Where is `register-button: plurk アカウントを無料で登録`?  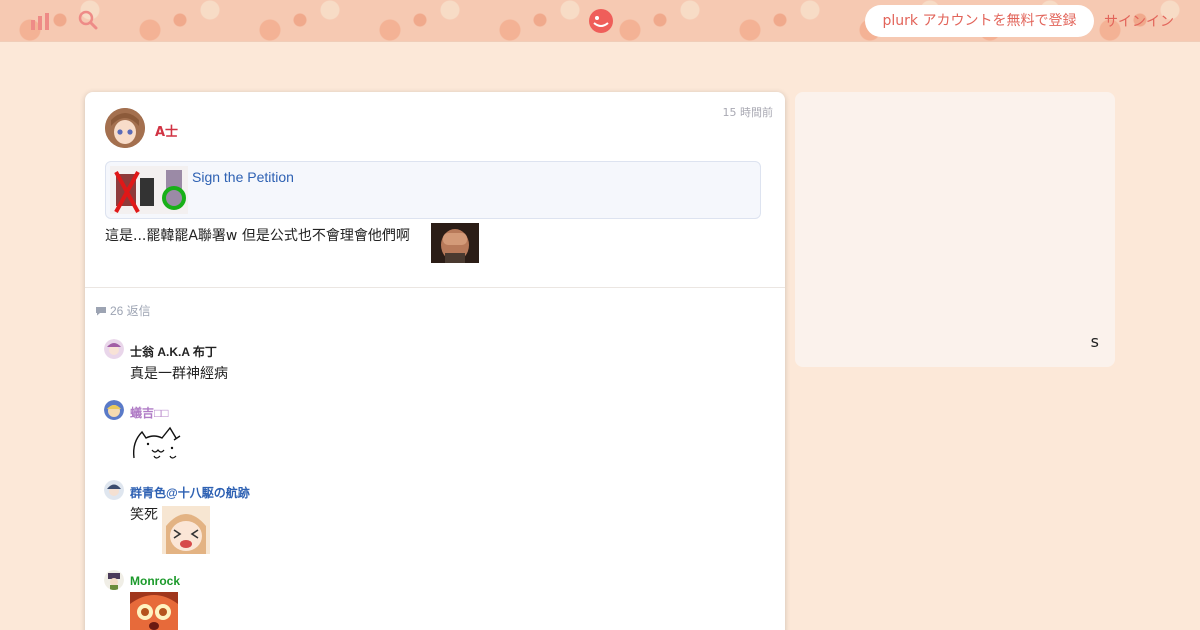
register-button: plurk アカウントを無料で登録 is located at coordinates (979, 21).